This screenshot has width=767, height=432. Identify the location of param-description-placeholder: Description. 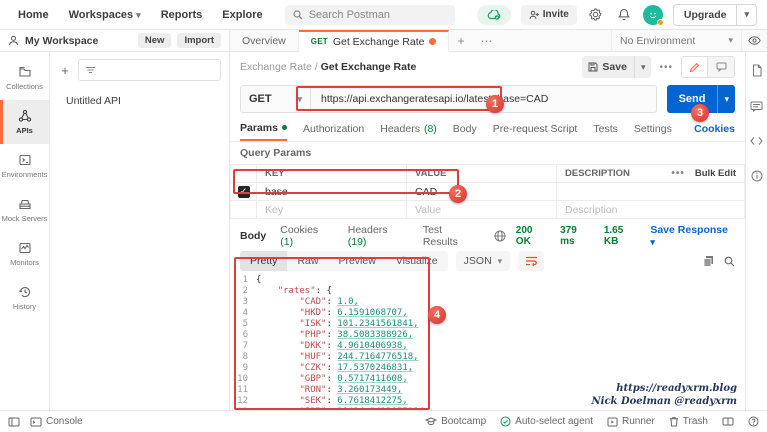
(650, 209).